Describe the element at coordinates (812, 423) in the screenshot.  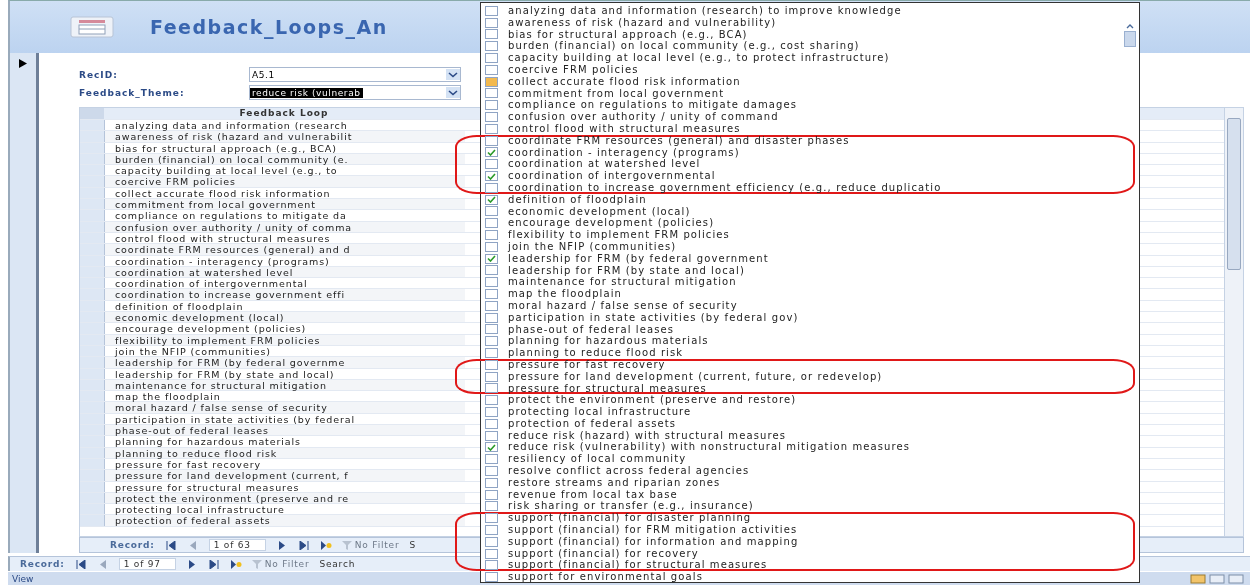
I see `list-item: protection of federal assets` at that location.